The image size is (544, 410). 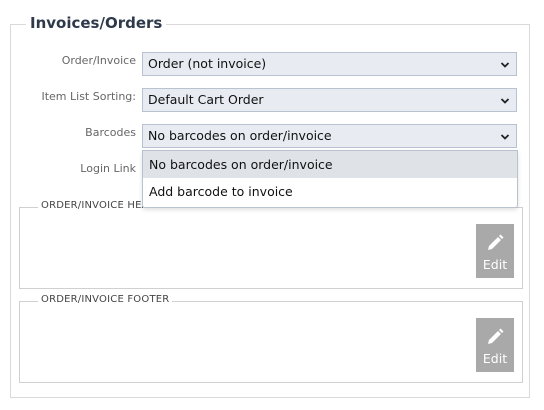 What do you see at coordinates (330, 191) in the screenshot?
I see `dropdown-option: Add barcode to invoice` at bounding box center [330, 191].